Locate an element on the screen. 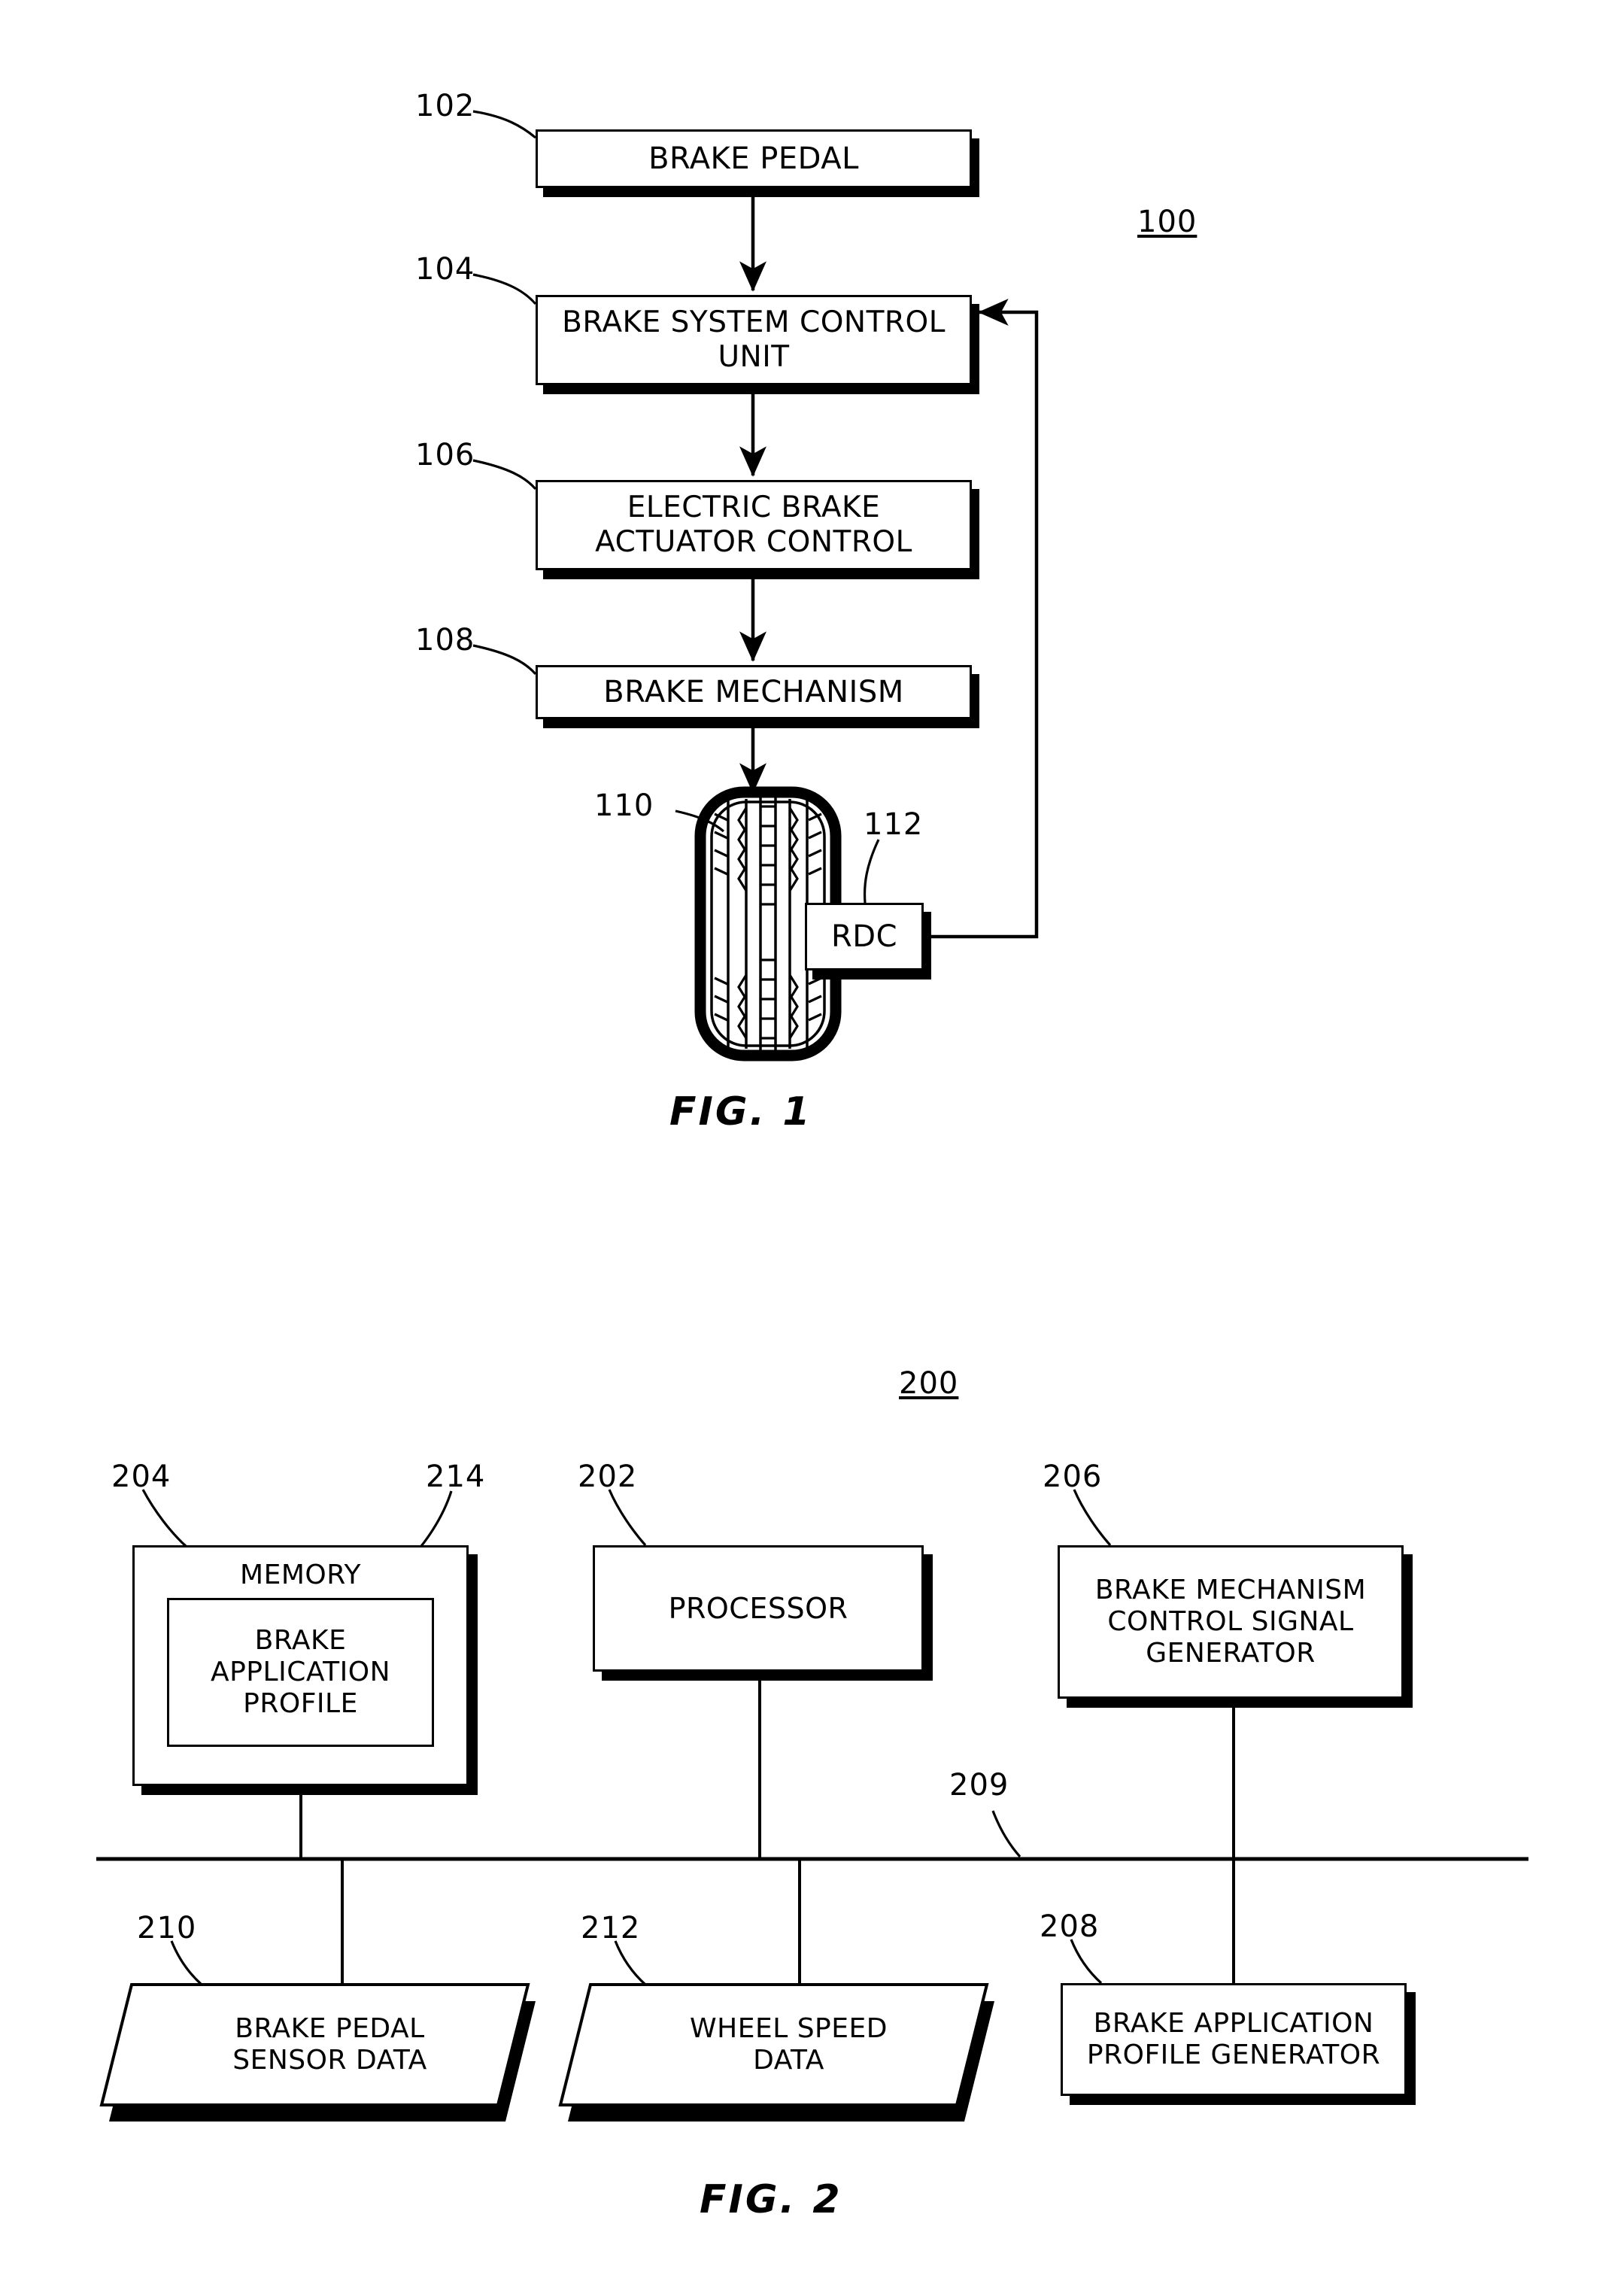  ebac-line-1: ELECTRIC BRAKE is located at coordinates (754, 508).